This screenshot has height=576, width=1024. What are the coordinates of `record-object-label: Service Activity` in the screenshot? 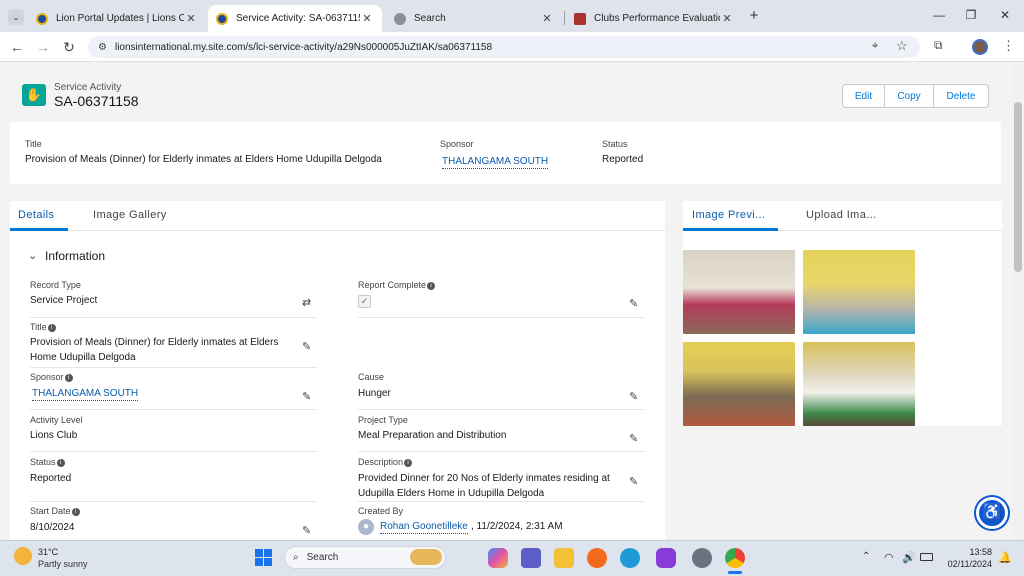 It's located at (88, 87).